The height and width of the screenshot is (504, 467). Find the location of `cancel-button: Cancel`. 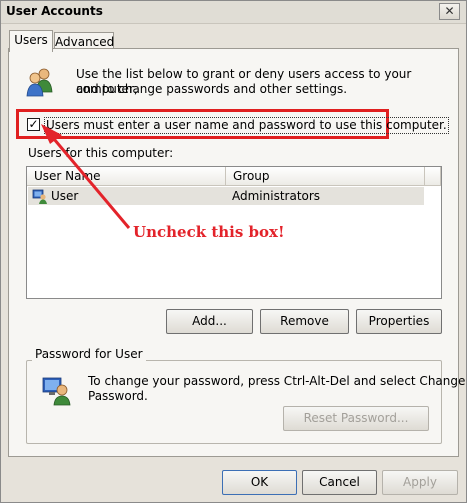

cancel-button: Cancel is located at coordinates (339, 482).